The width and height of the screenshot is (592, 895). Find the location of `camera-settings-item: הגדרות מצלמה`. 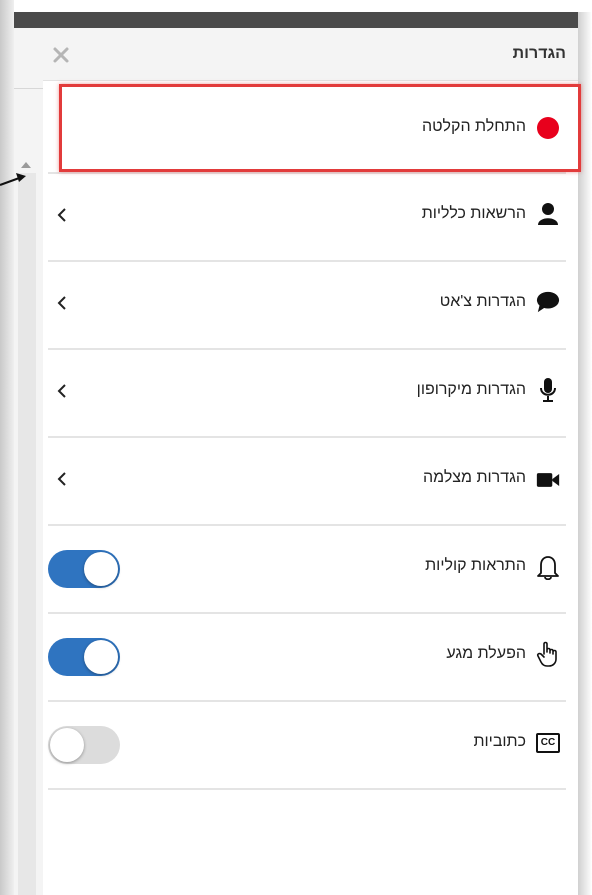

camera-settings-item: הגדרות מצלמה is located at coordinates (307, 482).